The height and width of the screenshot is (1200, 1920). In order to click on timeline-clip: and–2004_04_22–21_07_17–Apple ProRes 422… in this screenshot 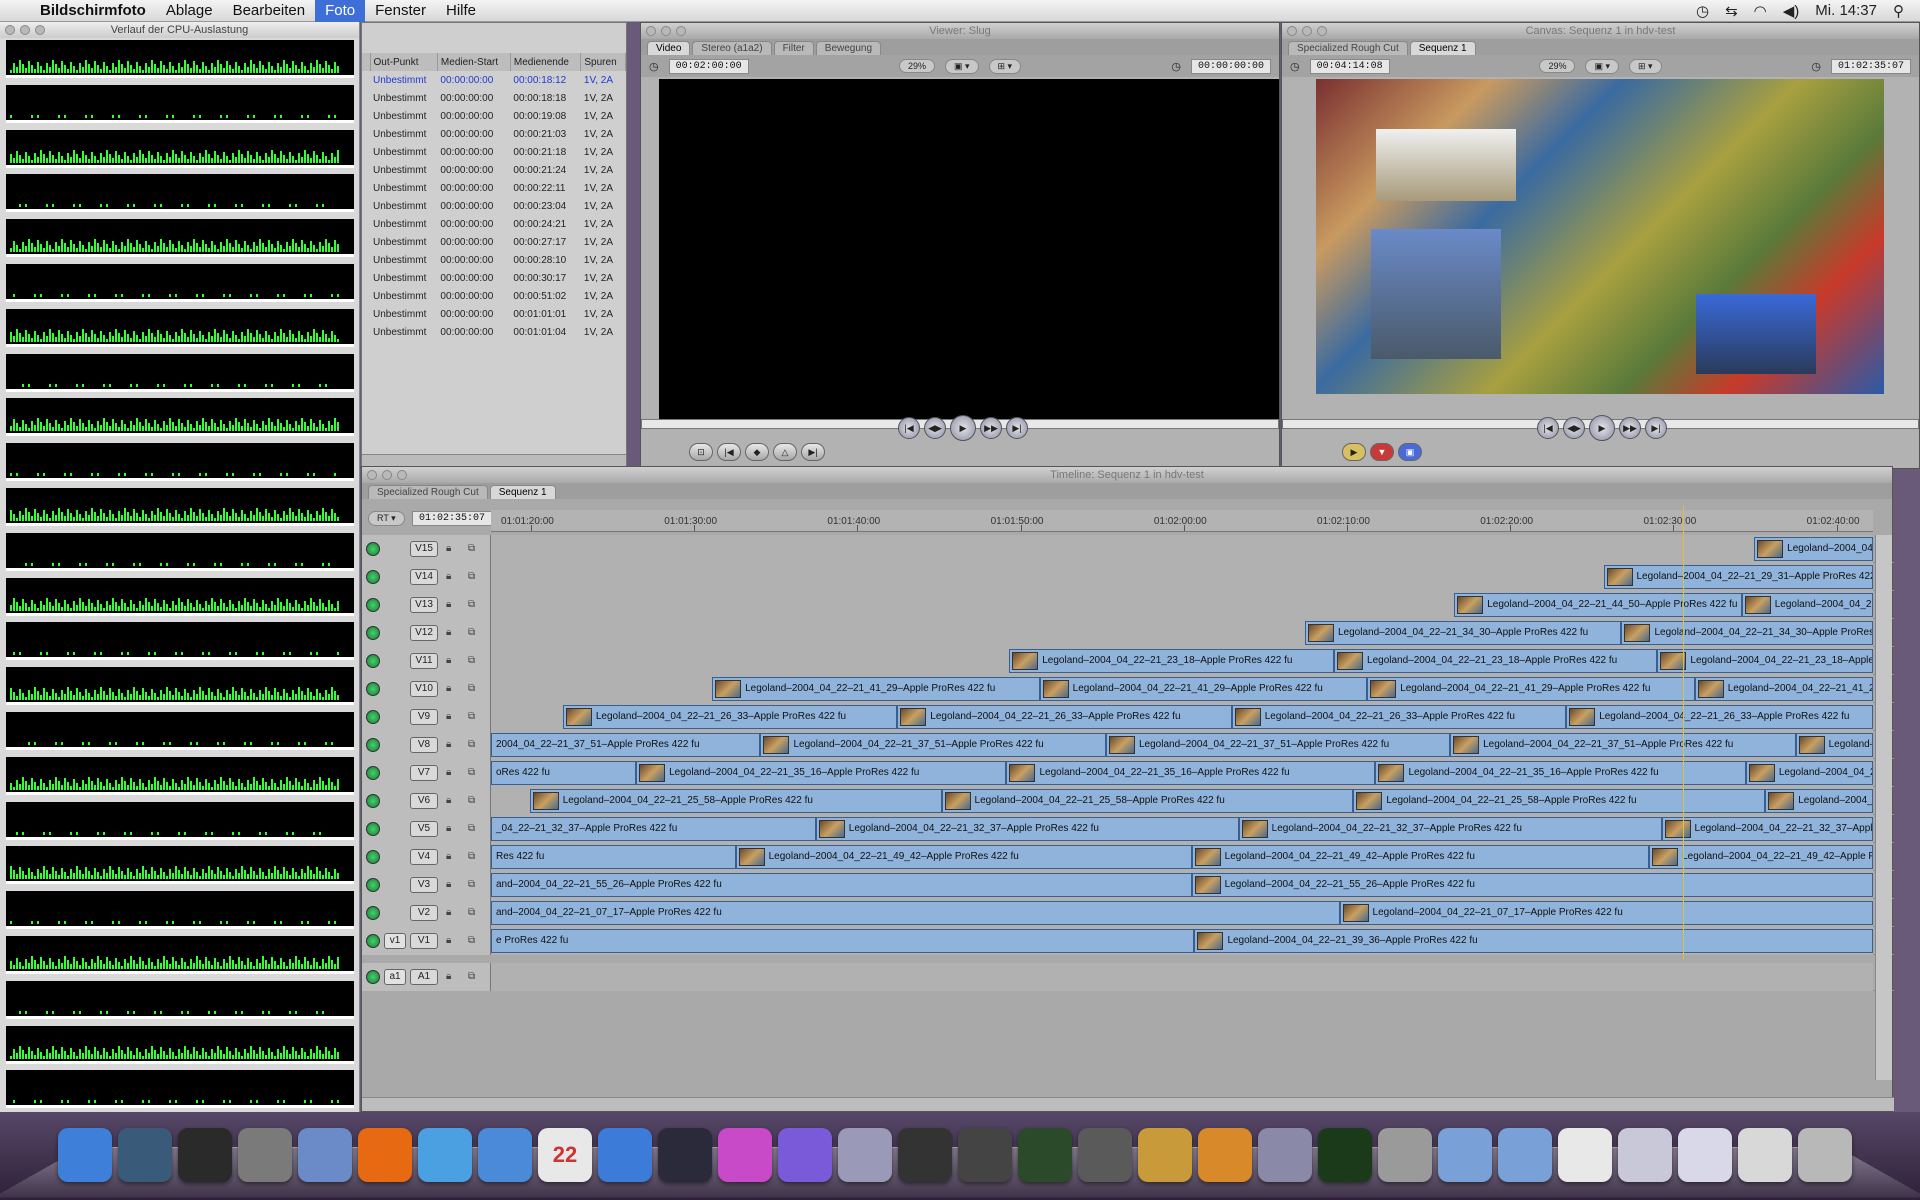, I will do `click(915, 913)`.